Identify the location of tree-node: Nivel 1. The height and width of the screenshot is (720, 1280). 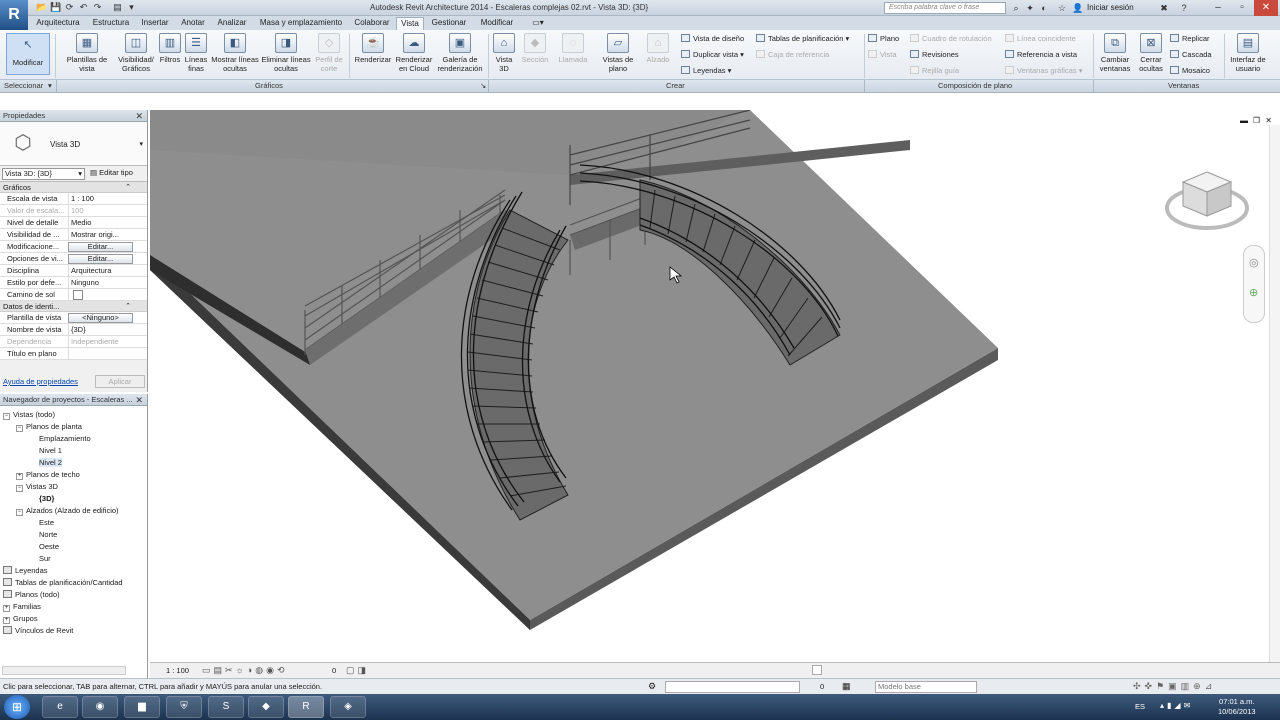
(45, 451).